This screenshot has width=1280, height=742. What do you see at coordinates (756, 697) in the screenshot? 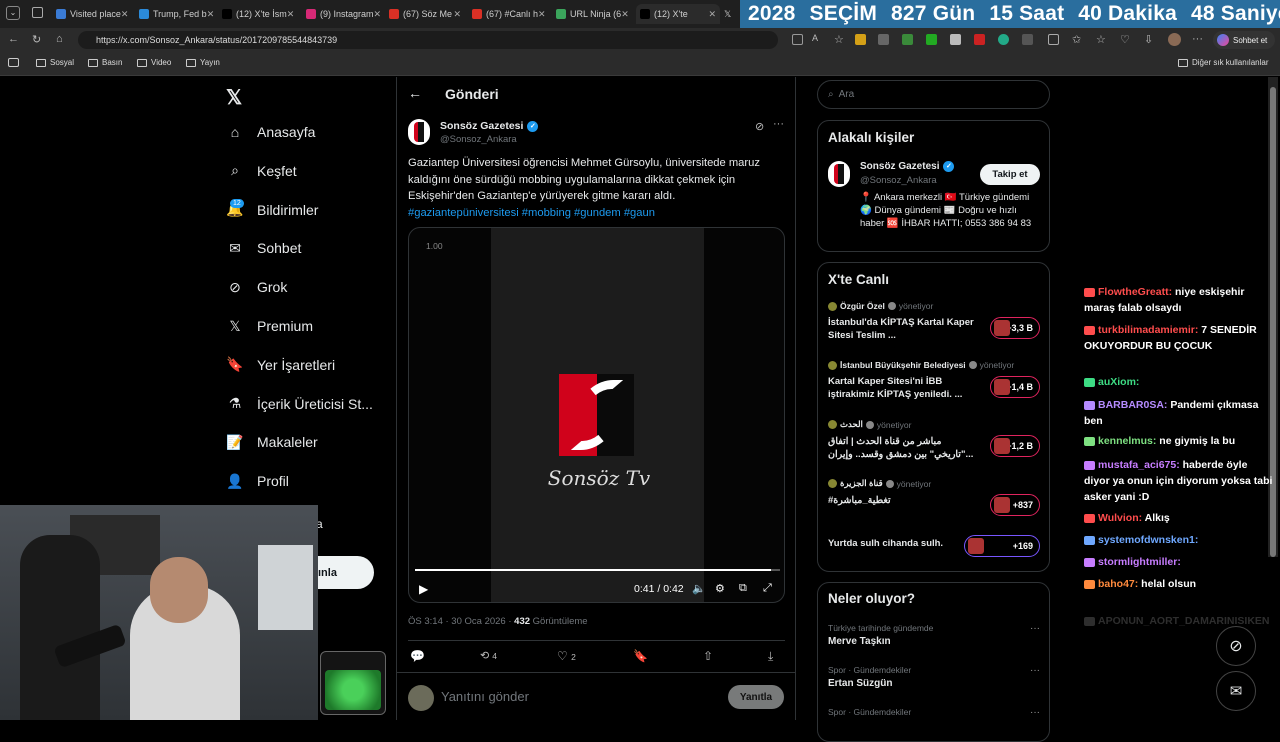
I see `reply-submit-button: Yanıtla` at bounding box center [756, 697].